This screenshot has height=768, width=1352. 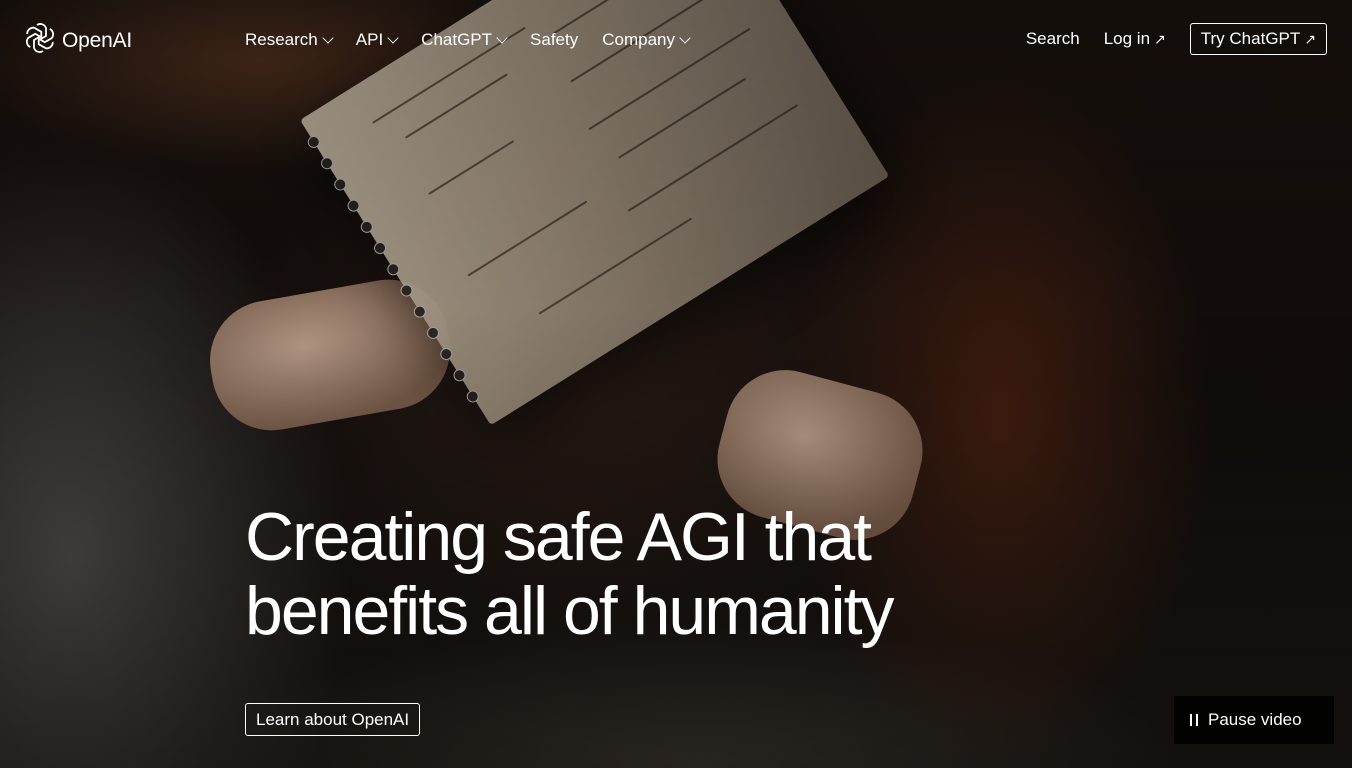 I want to click on nav-item-label: API, so click(x=369, y=39).